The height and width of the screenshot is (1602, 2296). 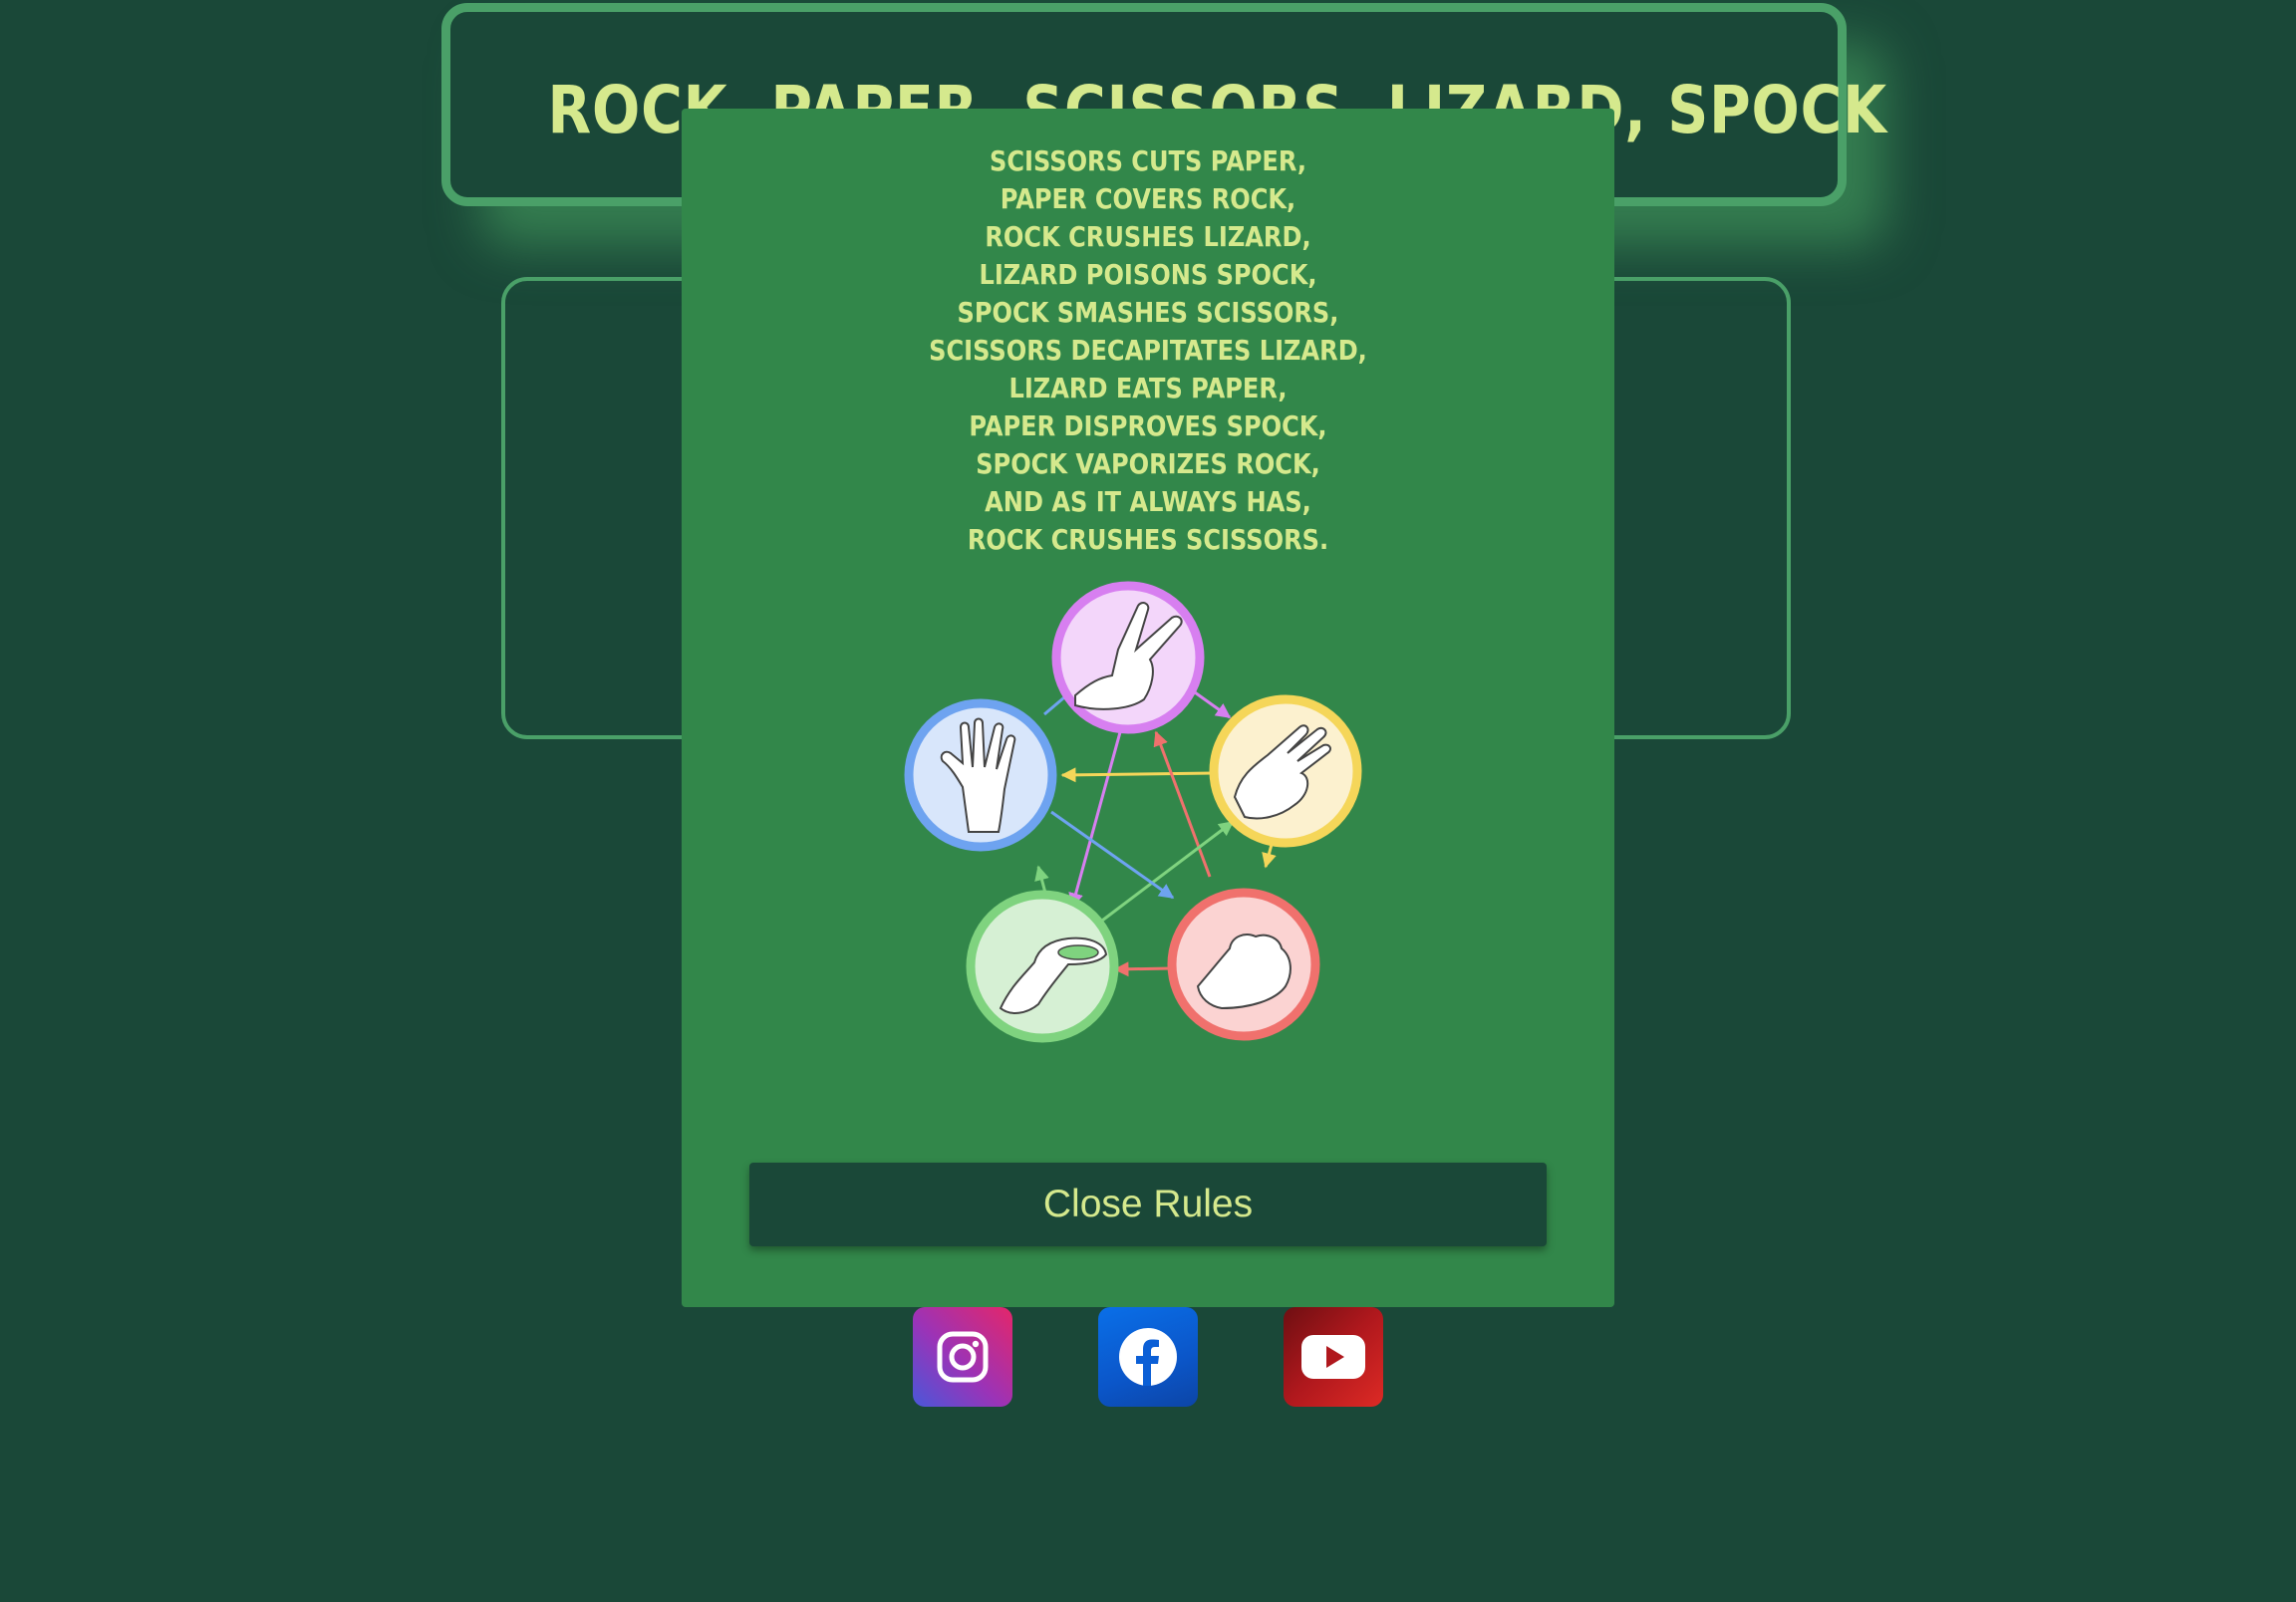 I want to click on rule-line: SCISSORS CUTS PAPER,, so click(x=1148, y=160).